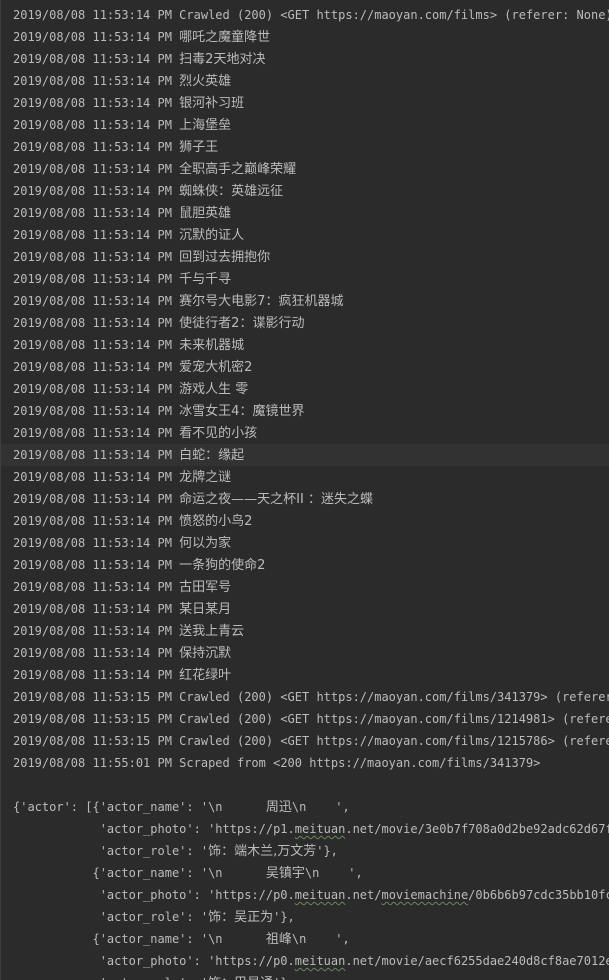 This screenshot has height=980, width=609. I want to click on log-line: 2019/08/08 11:53:14 PM 扫毒2天地对决, so click(305, 59).